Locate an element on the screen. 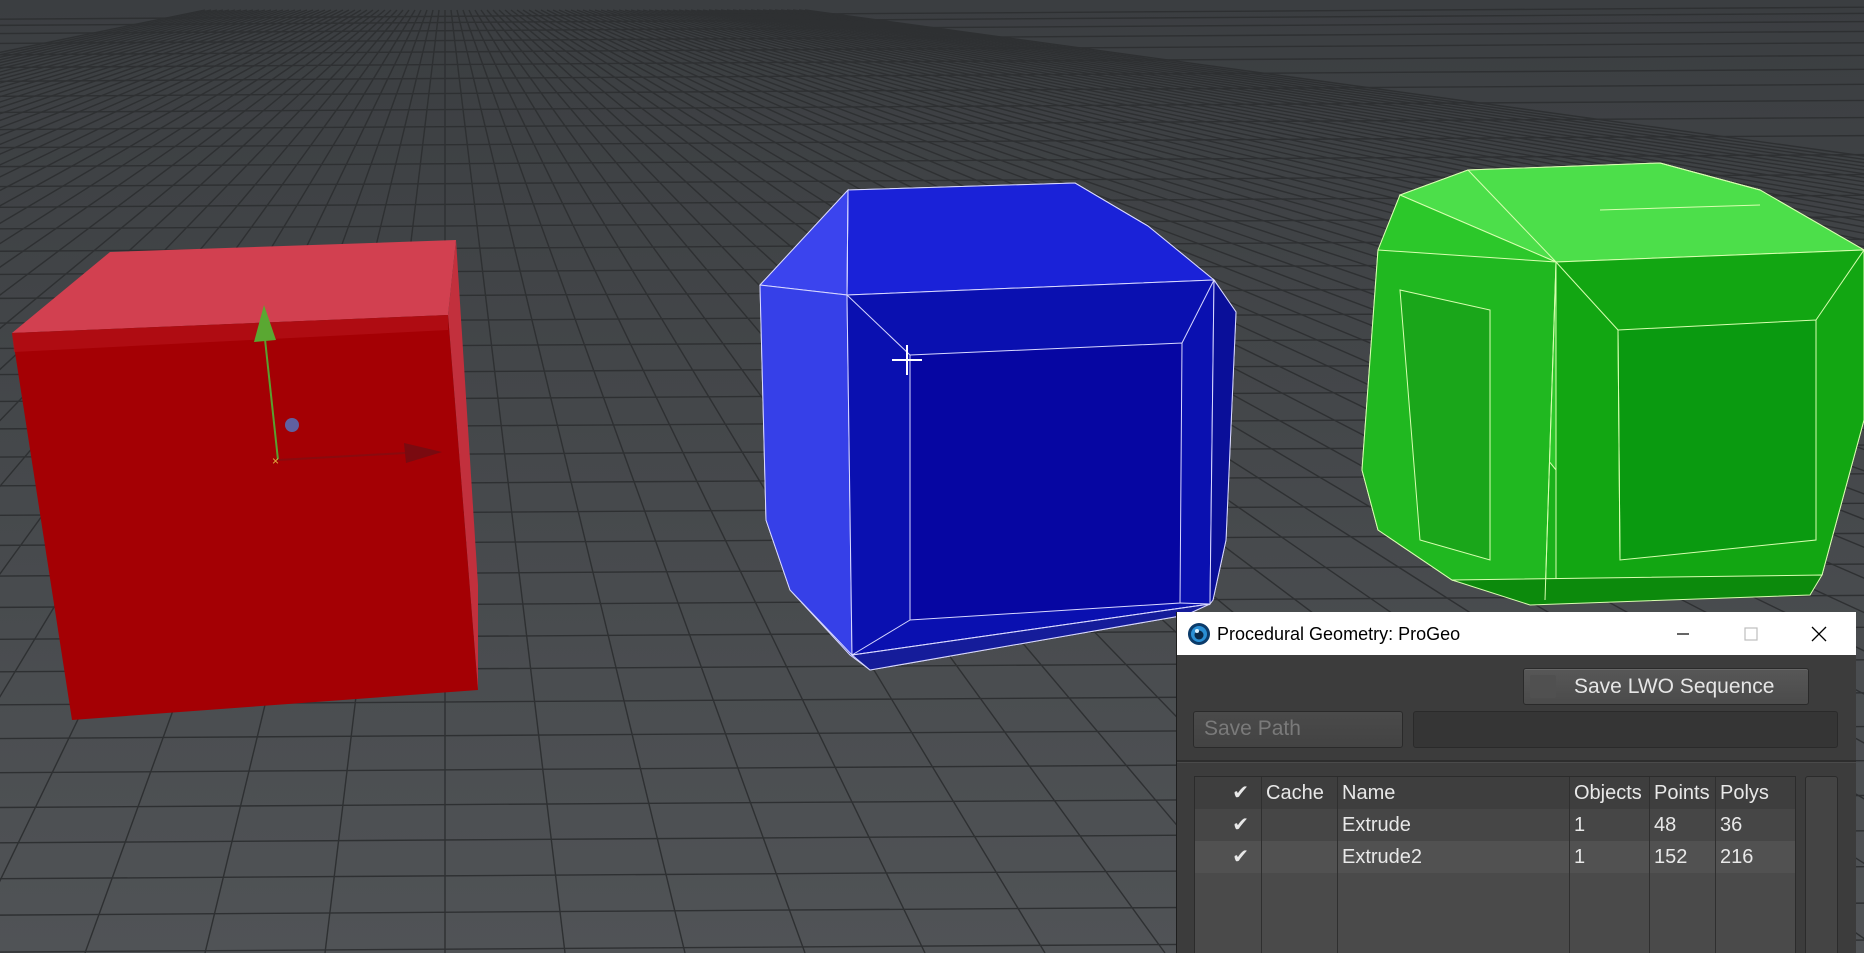  minimize-icon is located at coordinates (1683, 633).